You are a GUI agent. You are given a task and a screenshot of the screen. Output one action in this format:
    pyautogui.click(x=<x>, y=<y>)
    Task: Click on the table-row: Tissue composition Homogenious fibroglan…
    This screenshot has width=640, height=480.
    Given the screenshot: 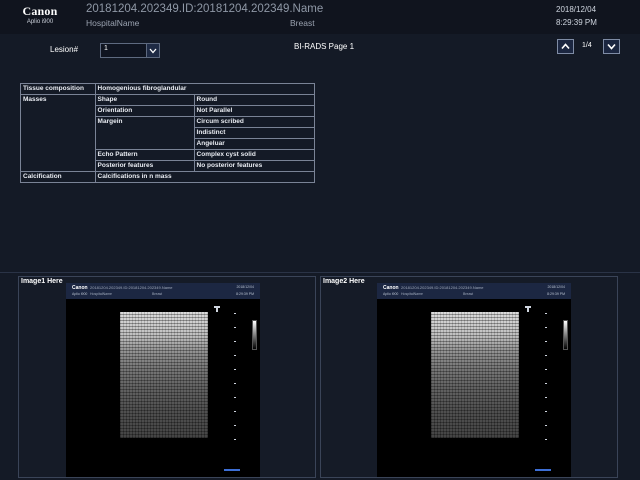 What is the action you would take?
    pyautogui.click(x=168, y=89)
    